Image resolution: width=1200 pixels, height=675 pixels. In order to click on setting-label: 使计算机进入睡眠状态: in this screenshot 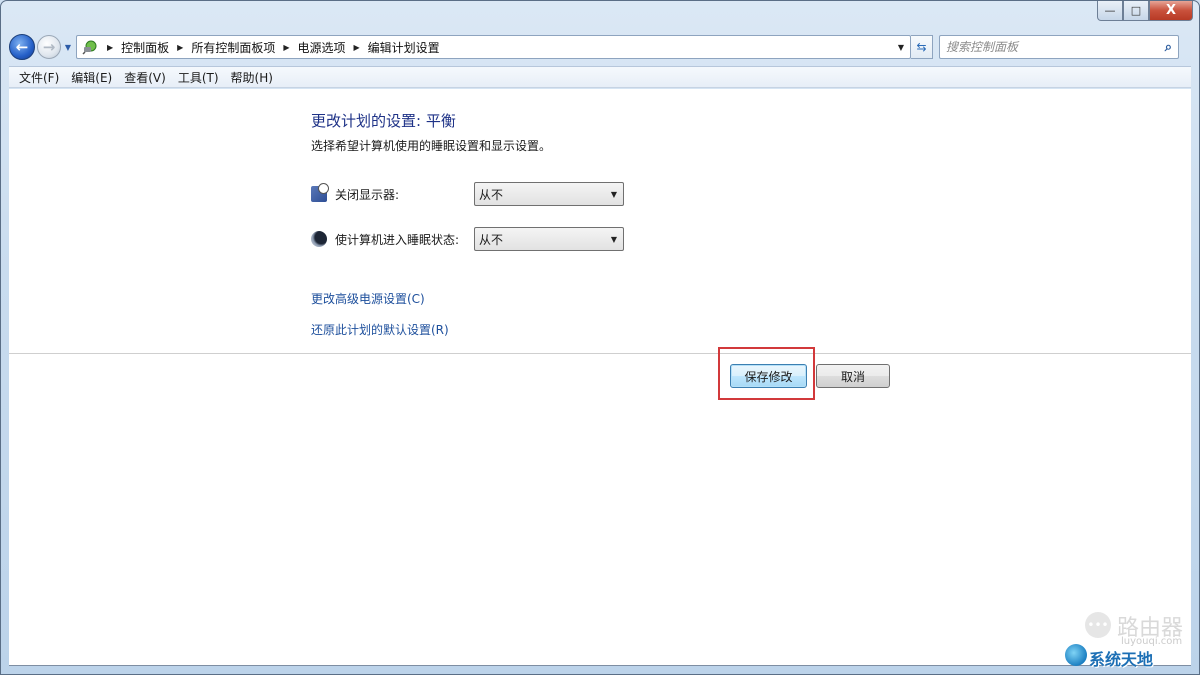, I will do `click(397, 239)`.